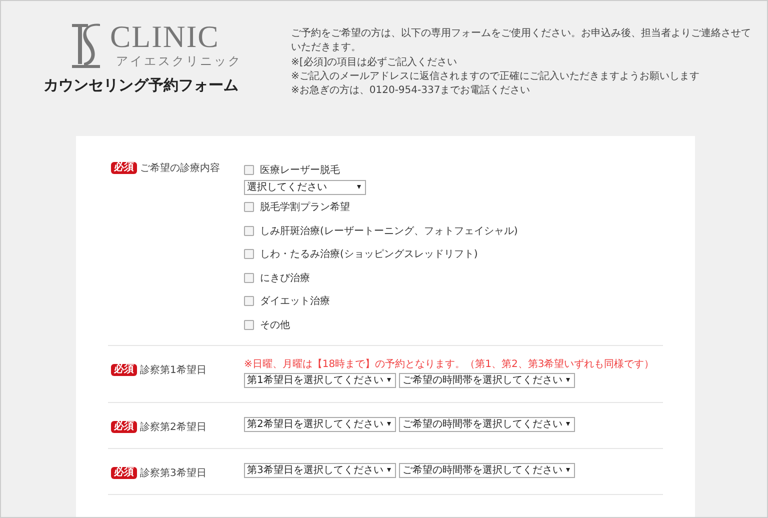  Describe the element at coordinates (173, 473) in the screenshot. I see `field-label: 診察第3希望日` at that location.